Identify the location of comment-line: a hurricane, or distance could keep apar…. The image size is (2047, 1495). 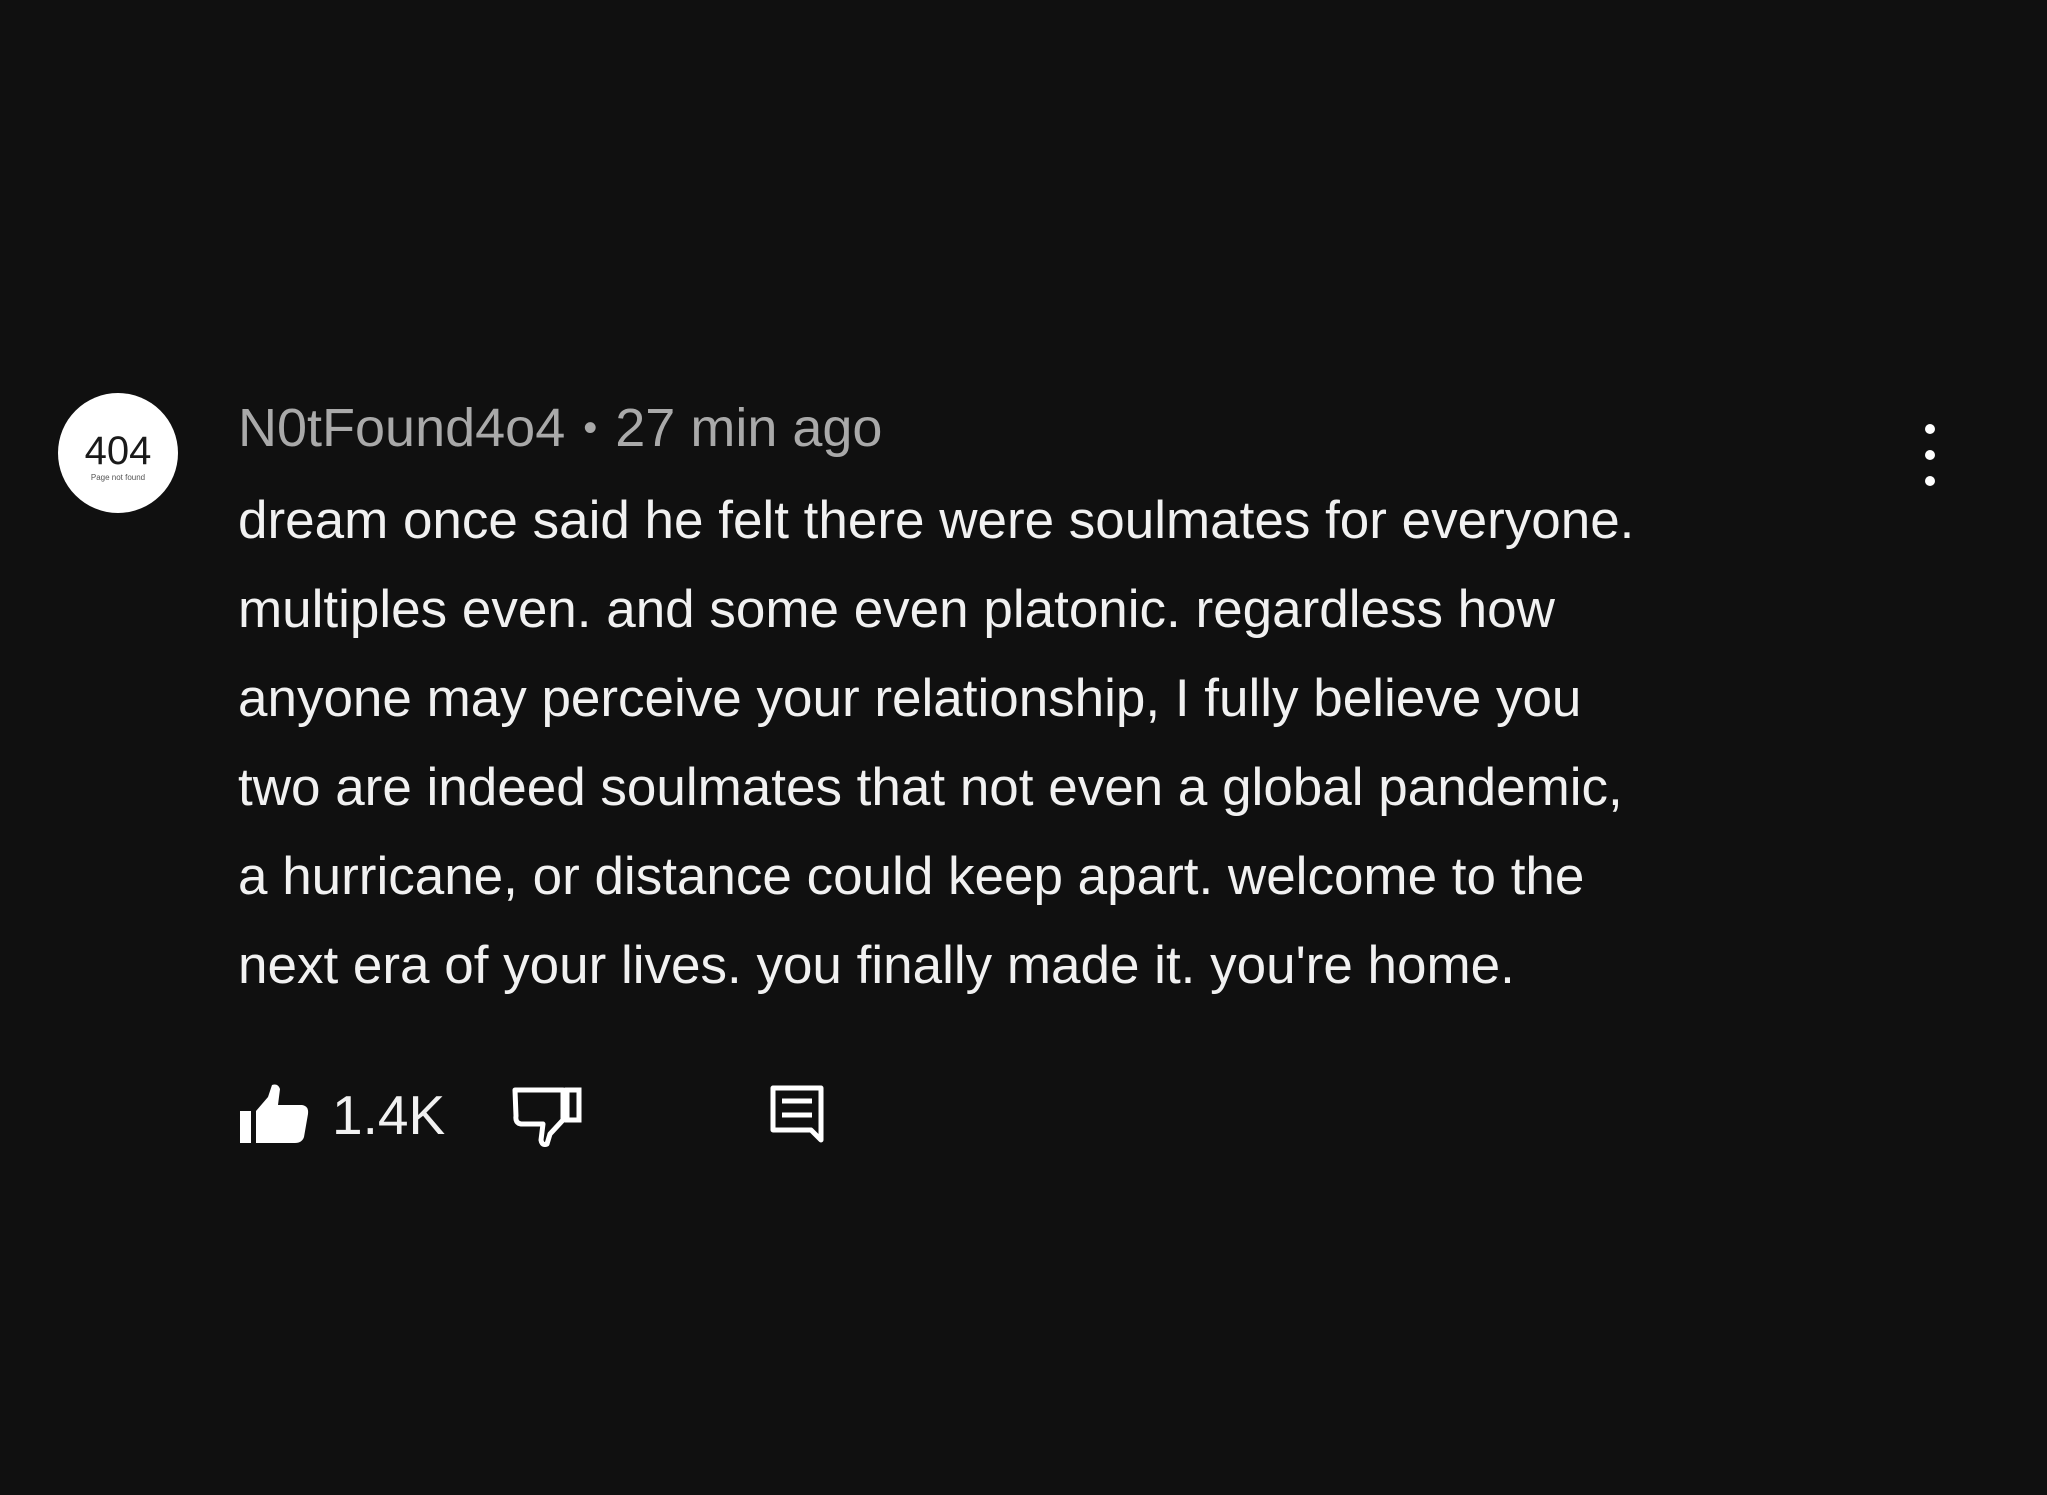
(911, 876).